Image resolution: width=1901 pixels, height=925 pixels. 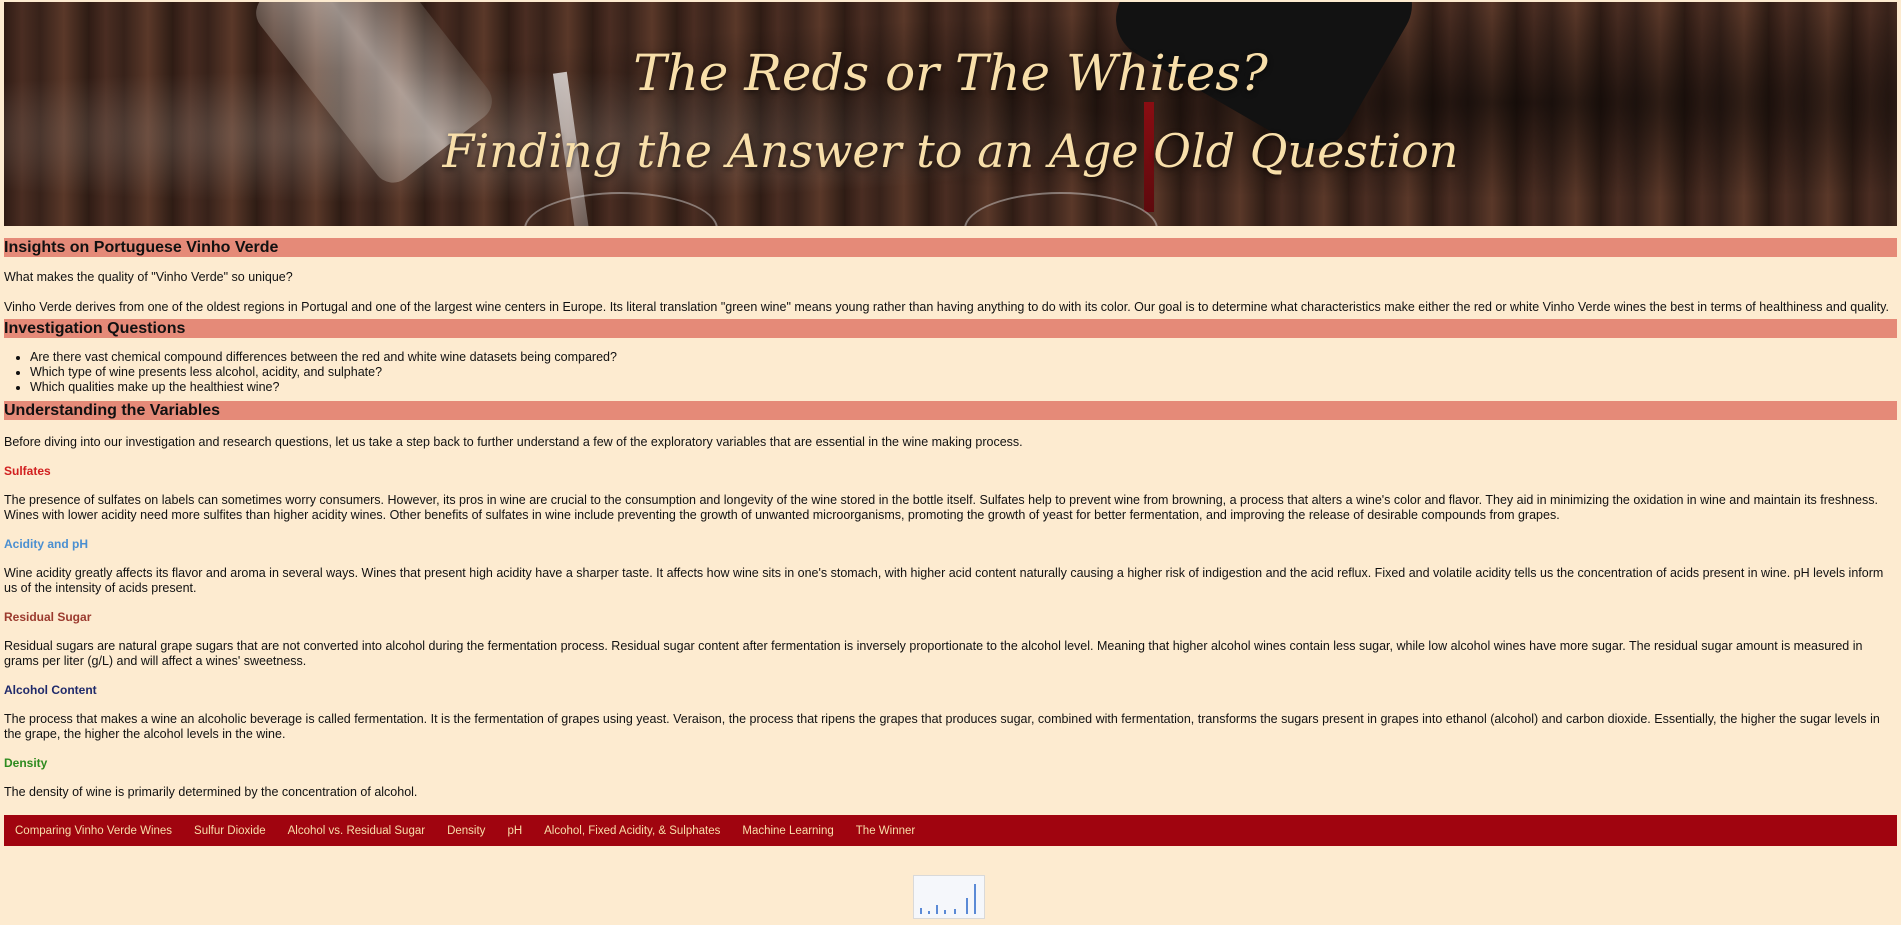 I want to click on nav-link-sulfur-dioxide: Sulfur Dioxide, so click(x=230, y=831).